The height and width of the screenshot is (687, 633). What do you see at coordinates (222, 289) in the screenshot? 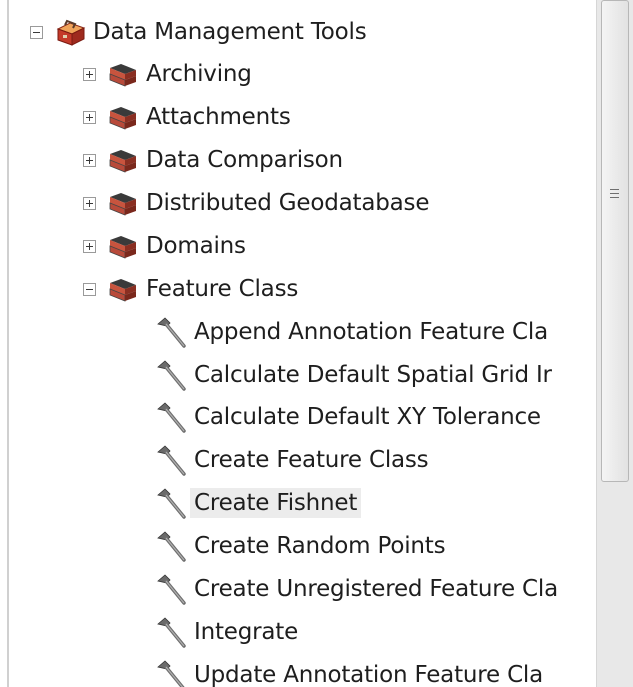
I see `tree-node-label: Feature Class` at bounding box center [222, 289].